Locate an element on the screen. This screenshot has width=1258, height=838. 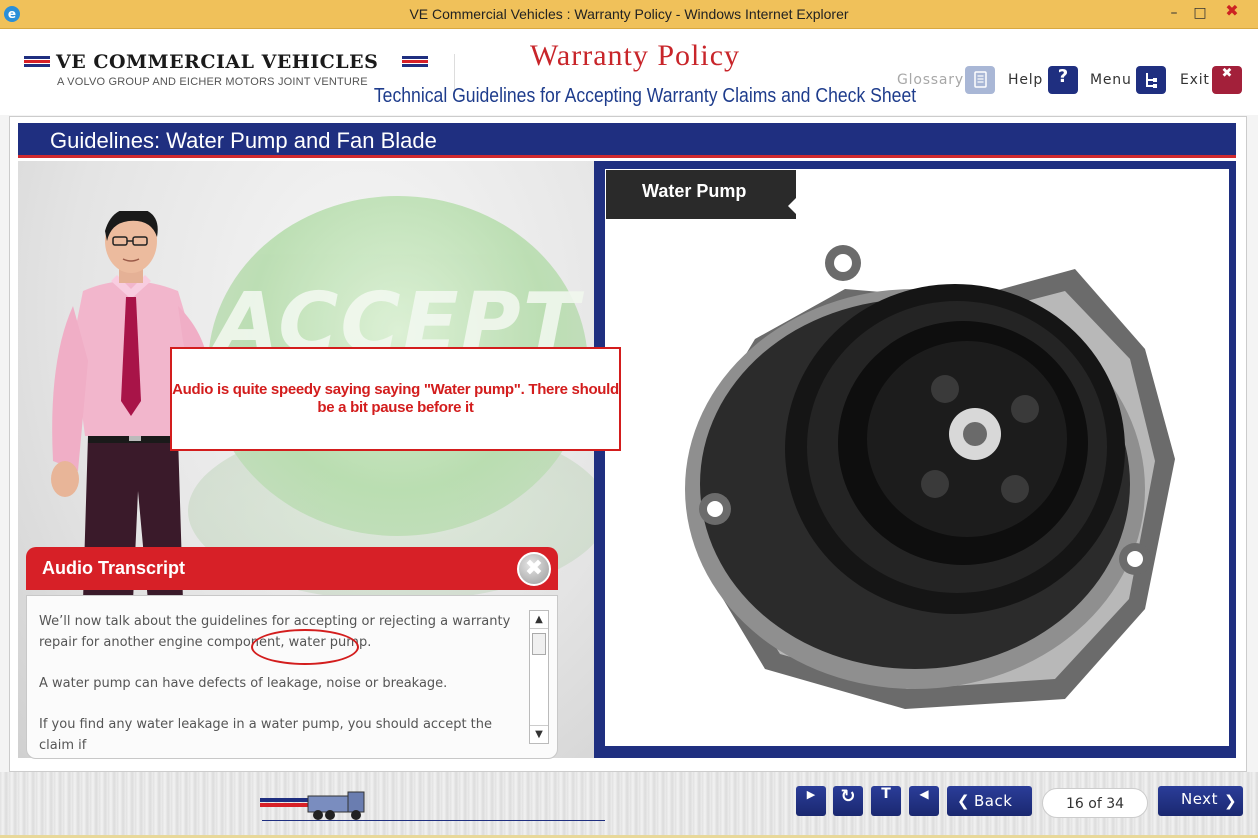
glossary-button: Glossary is located at coordinates (947, 80).